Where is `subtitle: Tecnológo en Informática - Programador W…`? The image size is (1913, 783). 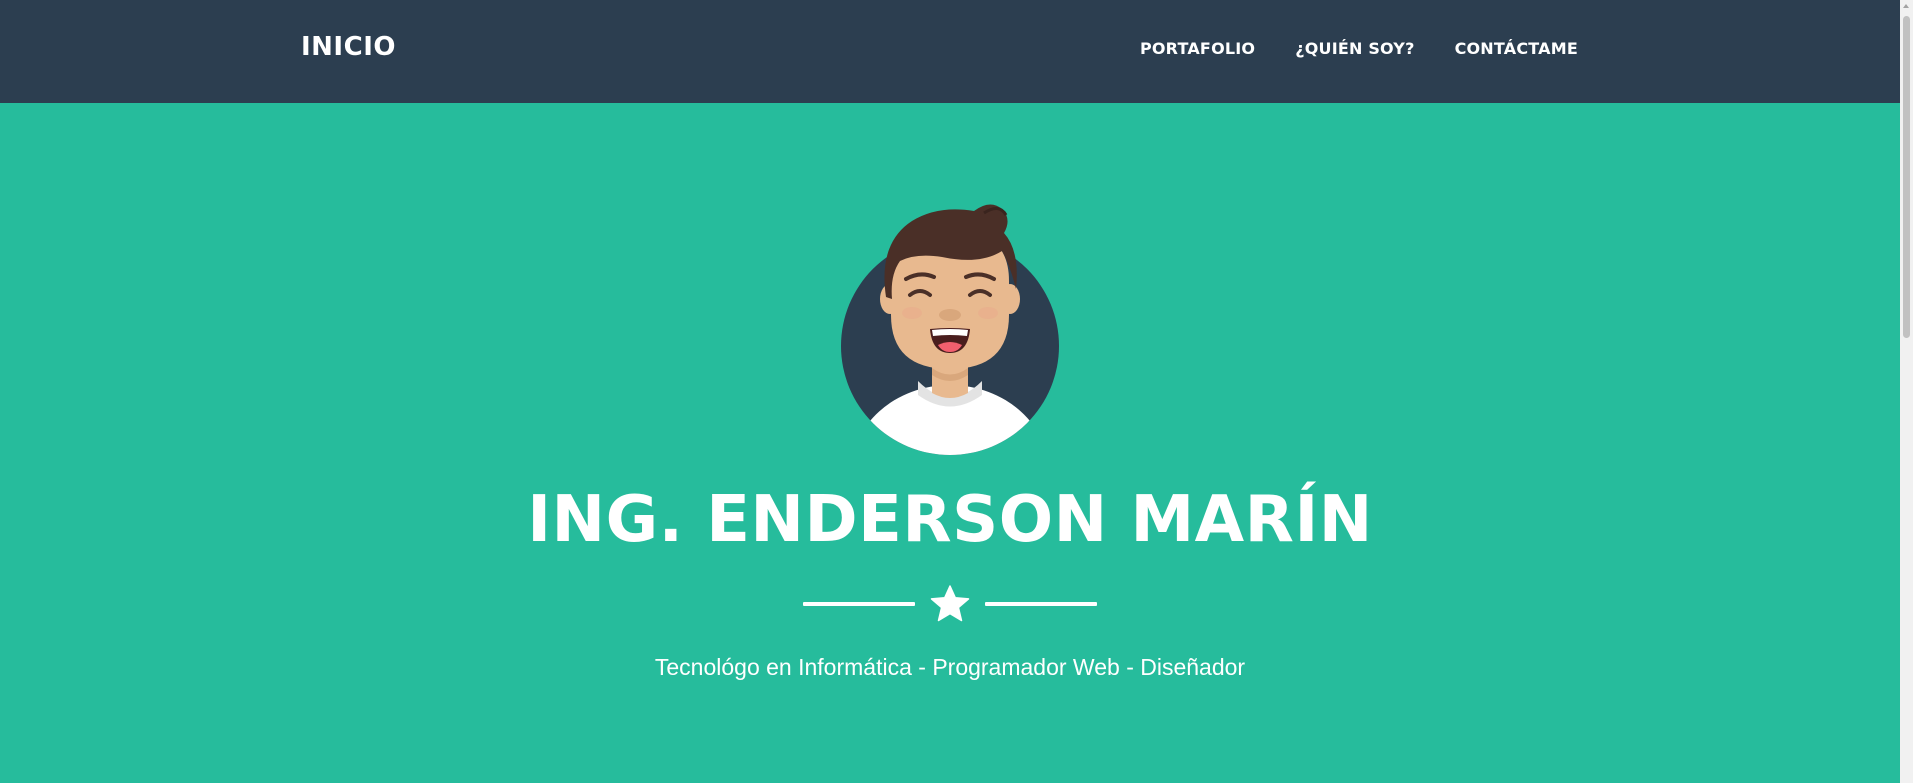 subtitle: Tecnológo en Informática - Programador W… is located at coordinates (950, 667).